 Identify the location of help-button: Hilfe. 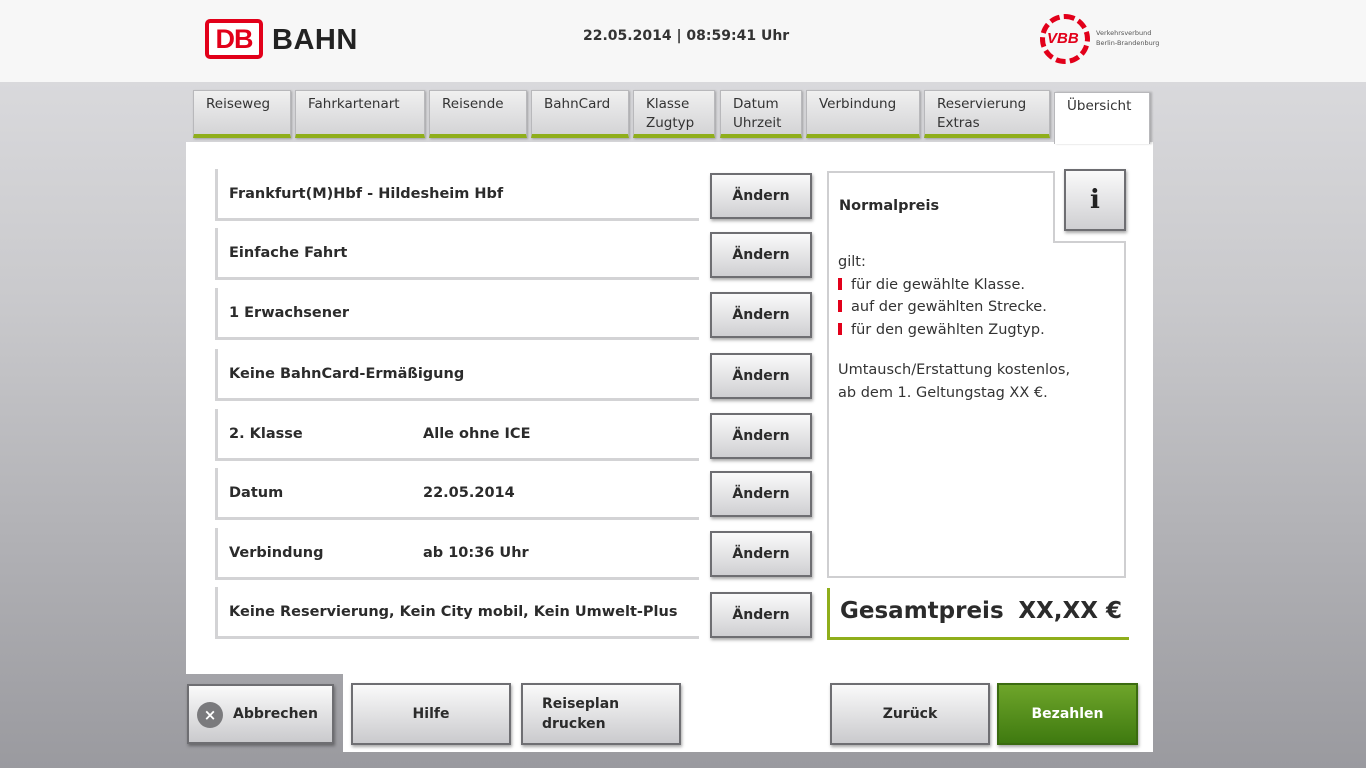
(431, 714).